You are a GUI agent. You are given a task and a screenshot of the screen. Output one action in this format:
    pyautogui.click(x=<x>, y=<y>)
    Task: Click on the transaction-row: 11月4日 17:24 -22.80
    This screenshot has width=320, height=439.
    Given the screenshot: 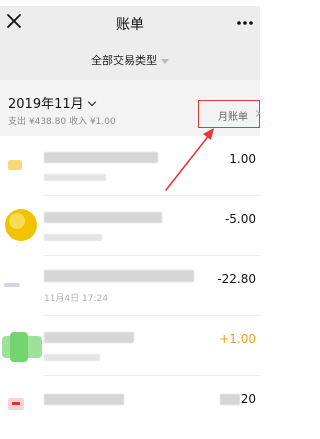 What is the action you would take?
    pyautogui.click(x=130, y=286)
    